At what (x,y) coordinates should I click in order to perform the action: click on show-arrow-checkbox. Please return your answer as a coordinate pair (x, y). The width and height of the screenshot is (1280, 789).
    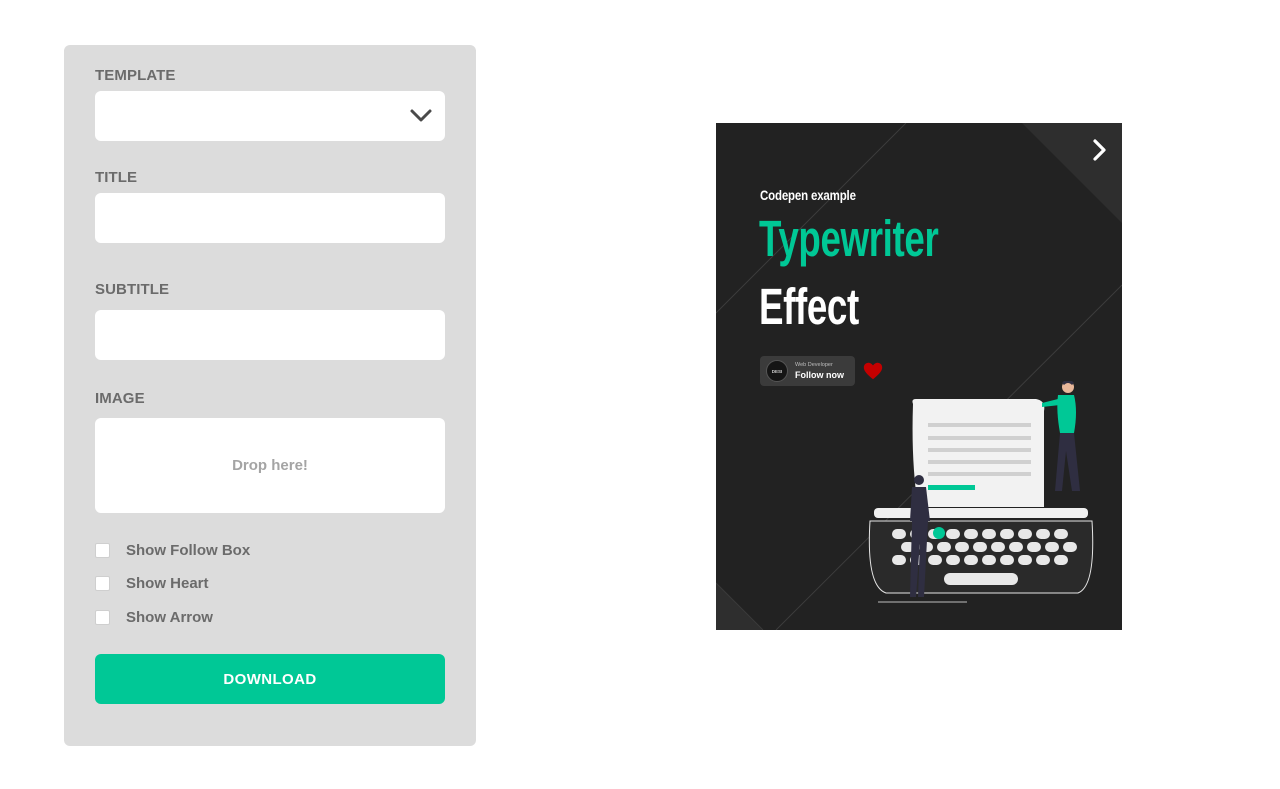
    Looking at the image, I should click on (102, 617).